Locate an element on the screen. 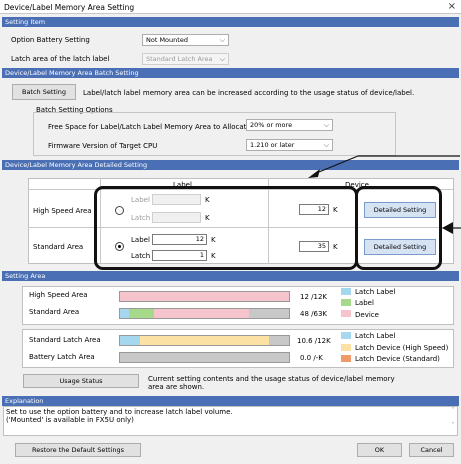 This screenshot has width=461, height=464. scroll-down-icon: ˅ is located at coordinates (453, 425).